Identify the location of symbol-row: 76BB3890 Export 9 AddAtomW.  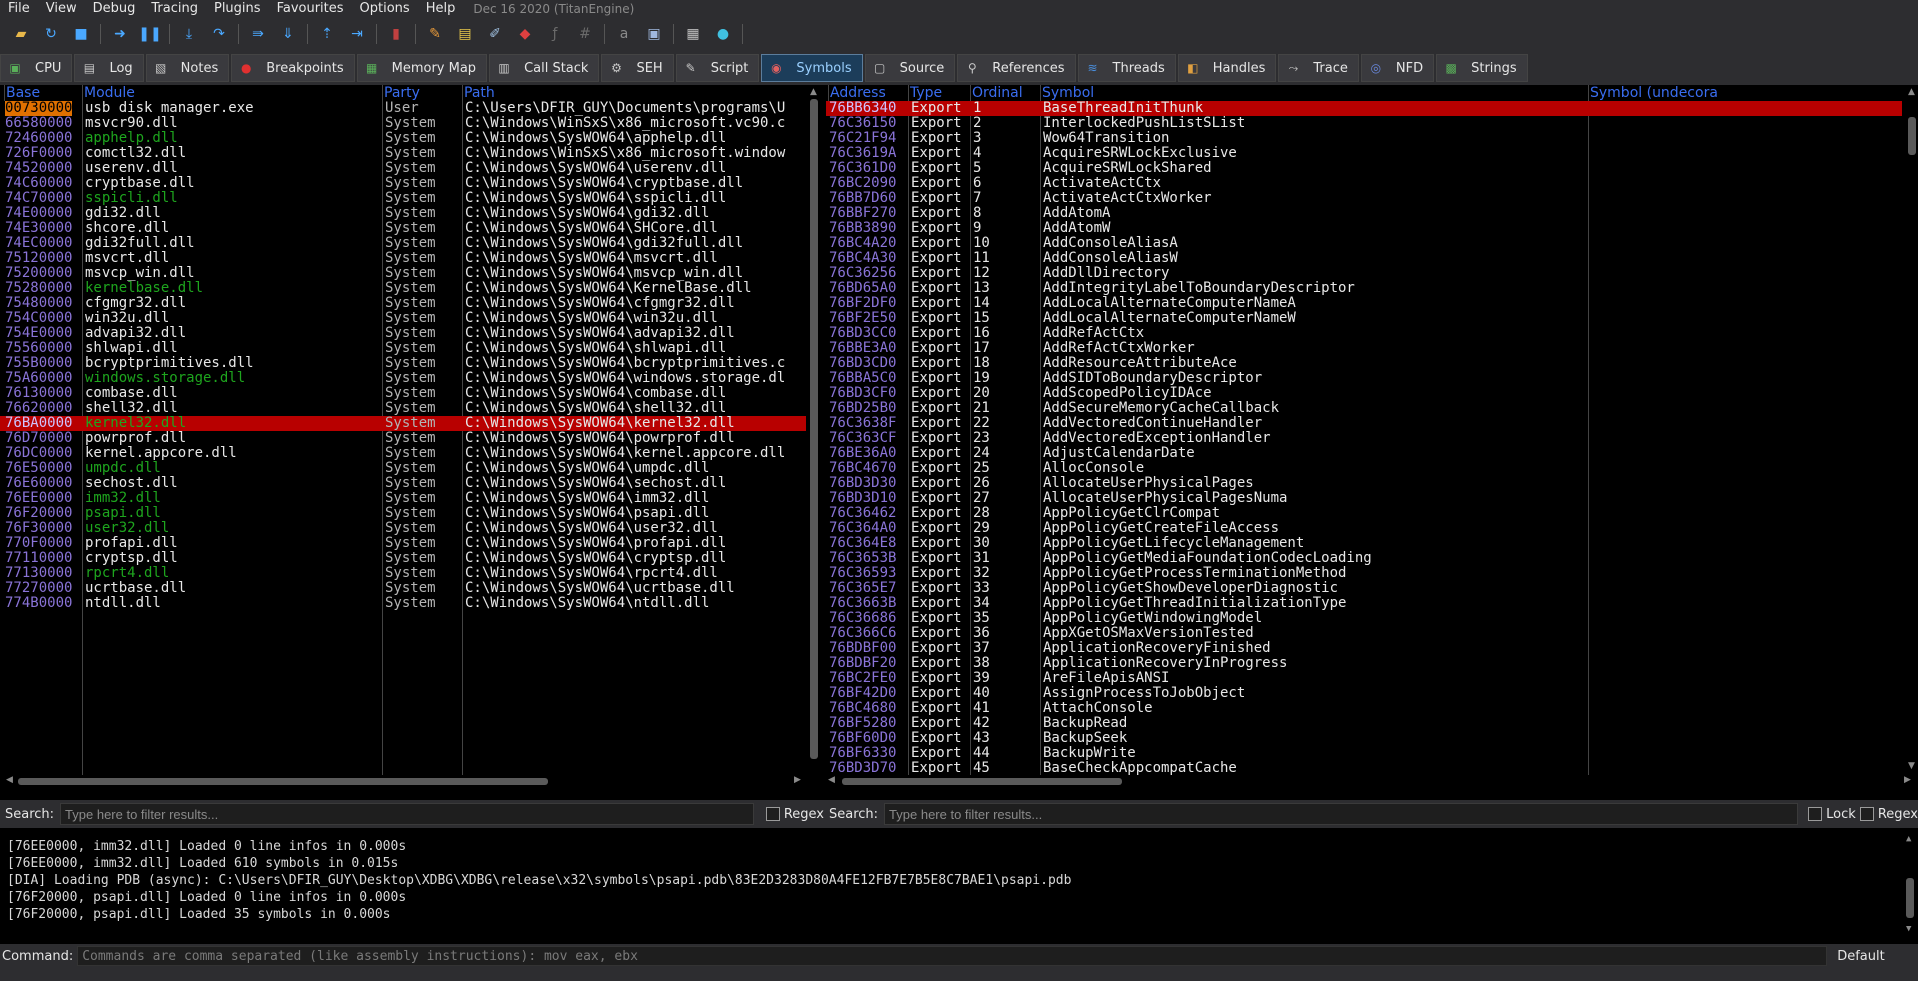
(1364, 228).